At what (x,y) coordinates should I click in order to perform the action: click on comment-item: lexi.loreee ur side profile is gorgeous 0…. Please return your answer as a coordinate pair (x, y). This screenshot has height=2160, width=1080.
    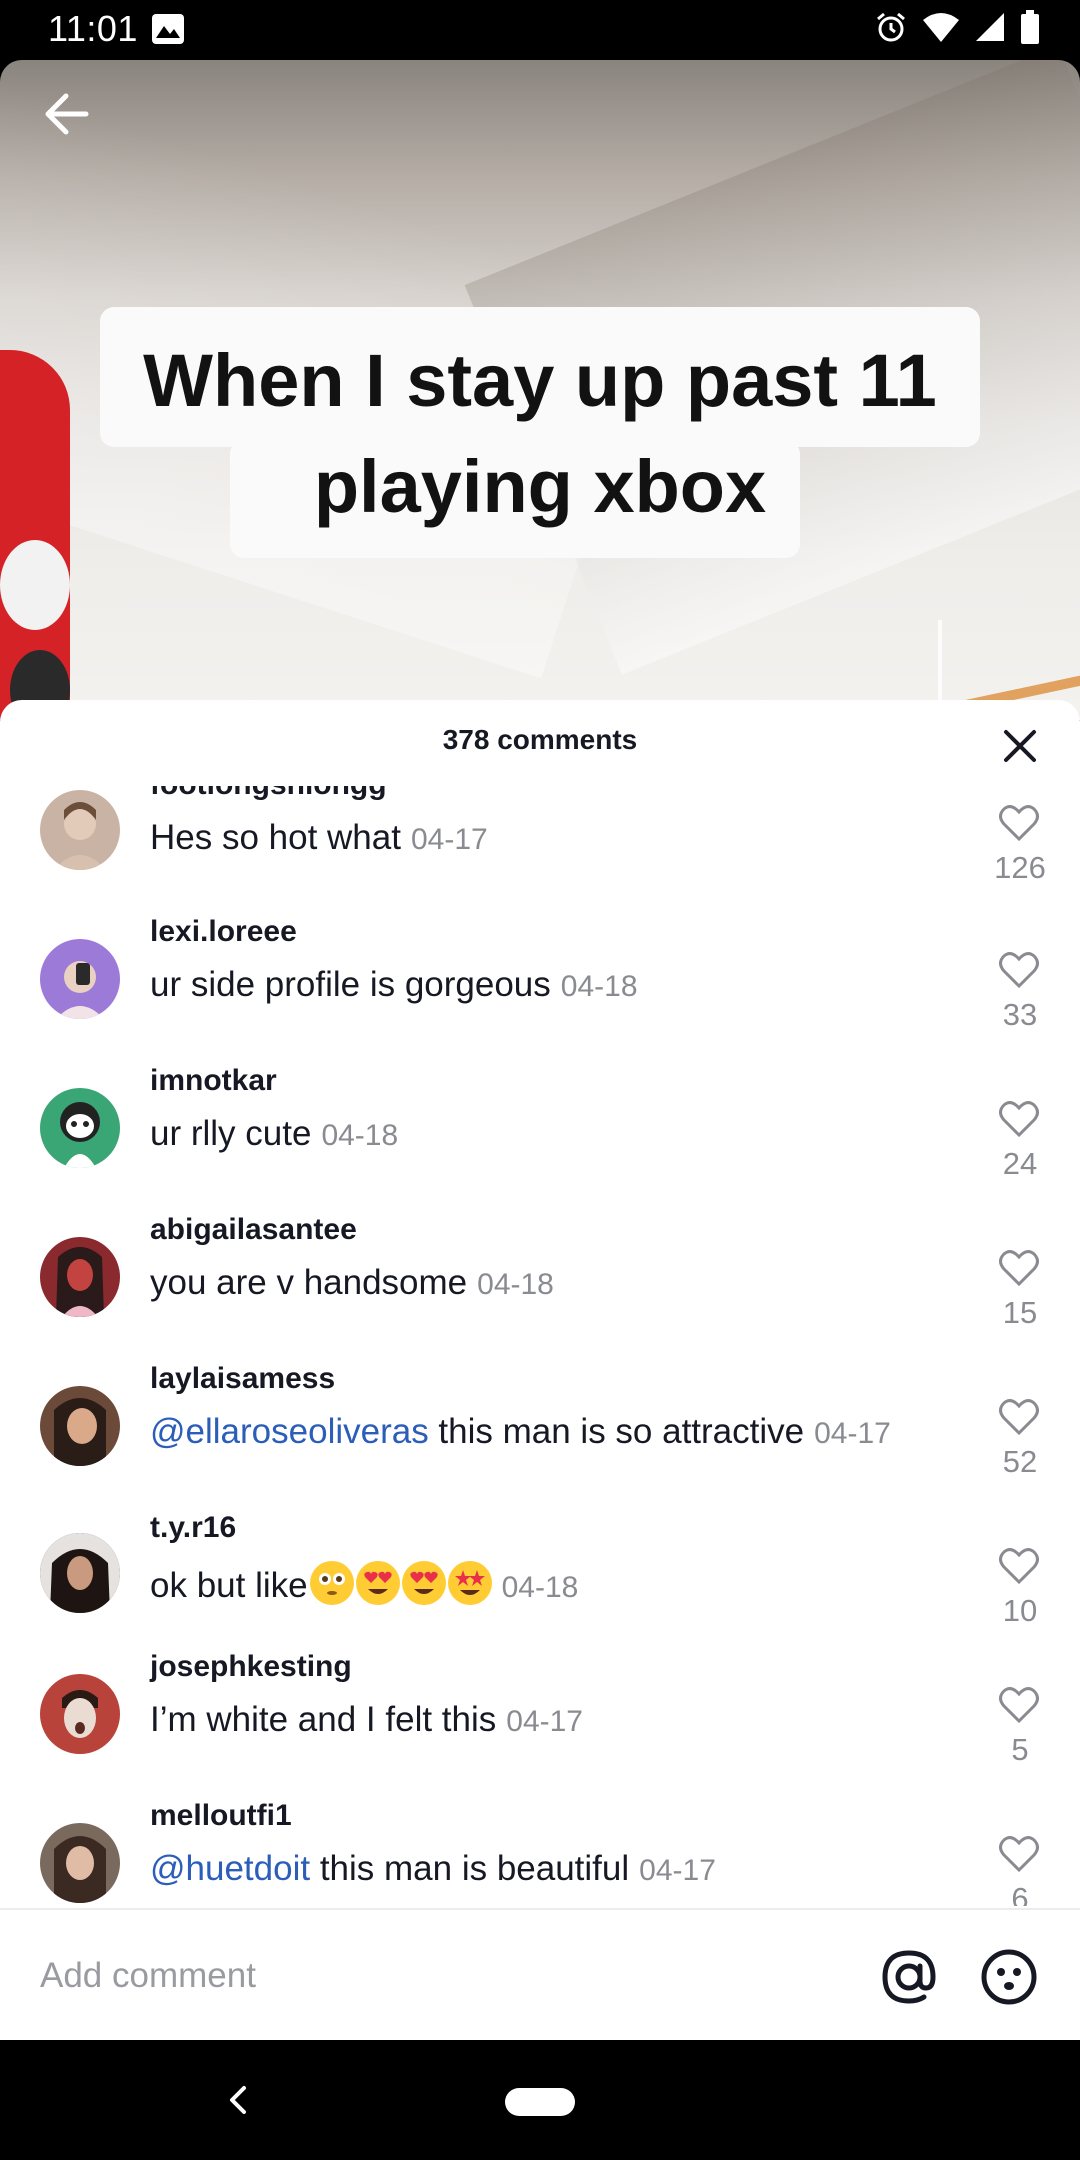
    Looking at the image, I should click on (540, 989).